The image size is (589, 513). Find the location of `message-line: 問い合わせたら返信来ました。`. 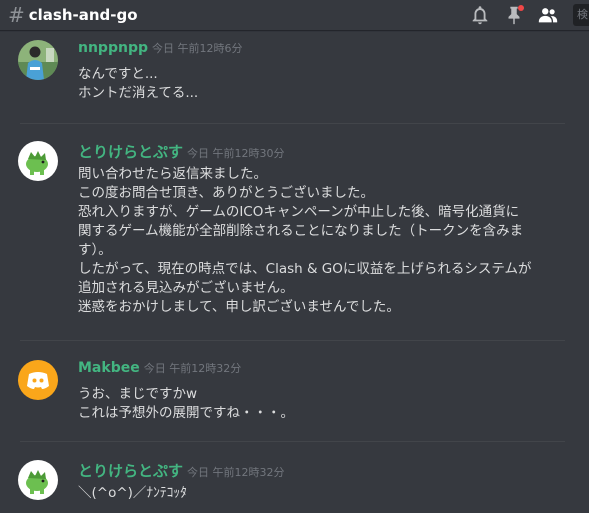

message-line: 問い合わせたら返信来ました。 is located at coordinates (172, 174).